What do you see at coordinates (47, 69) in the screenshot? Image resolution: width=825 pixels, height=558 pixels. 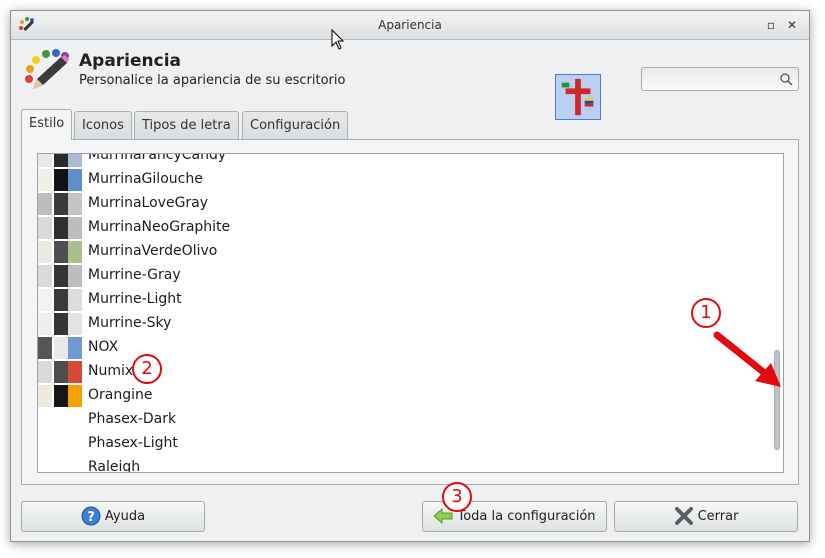 I see `appearance-icon` at bounding box center [47, 69].